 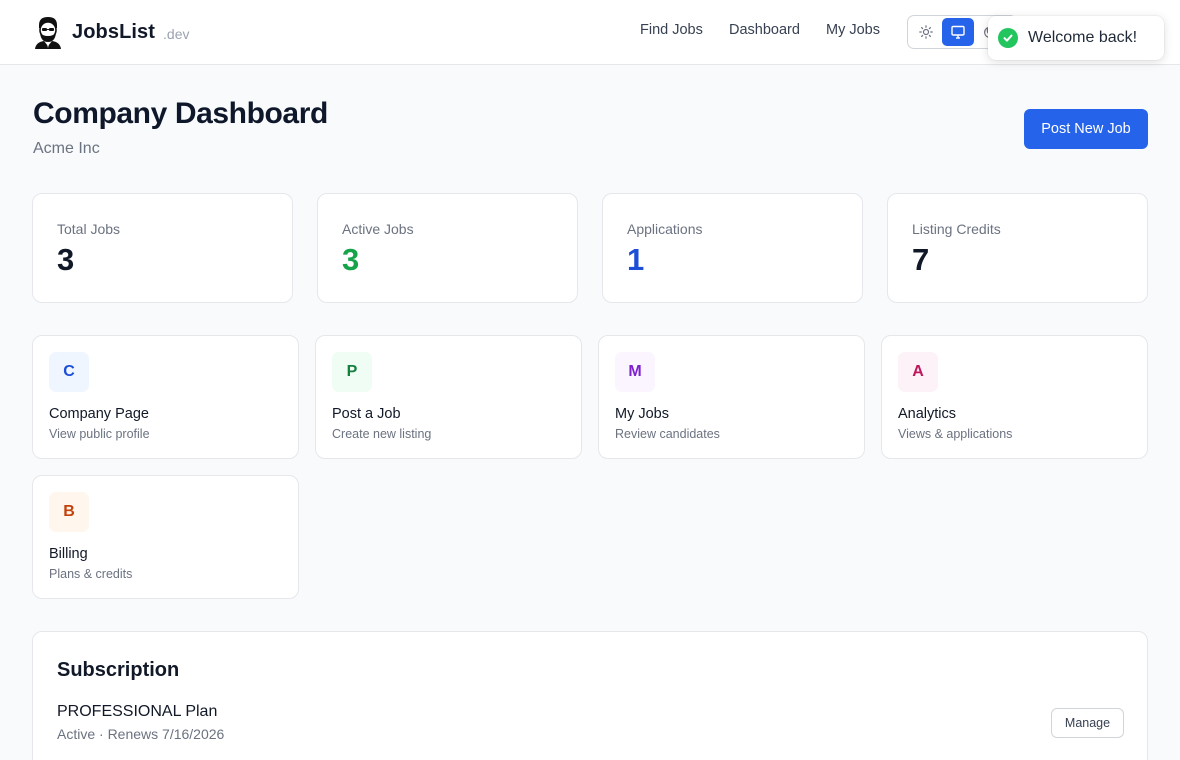 I want to click on theme-light-button, so click(x=926, y=32).